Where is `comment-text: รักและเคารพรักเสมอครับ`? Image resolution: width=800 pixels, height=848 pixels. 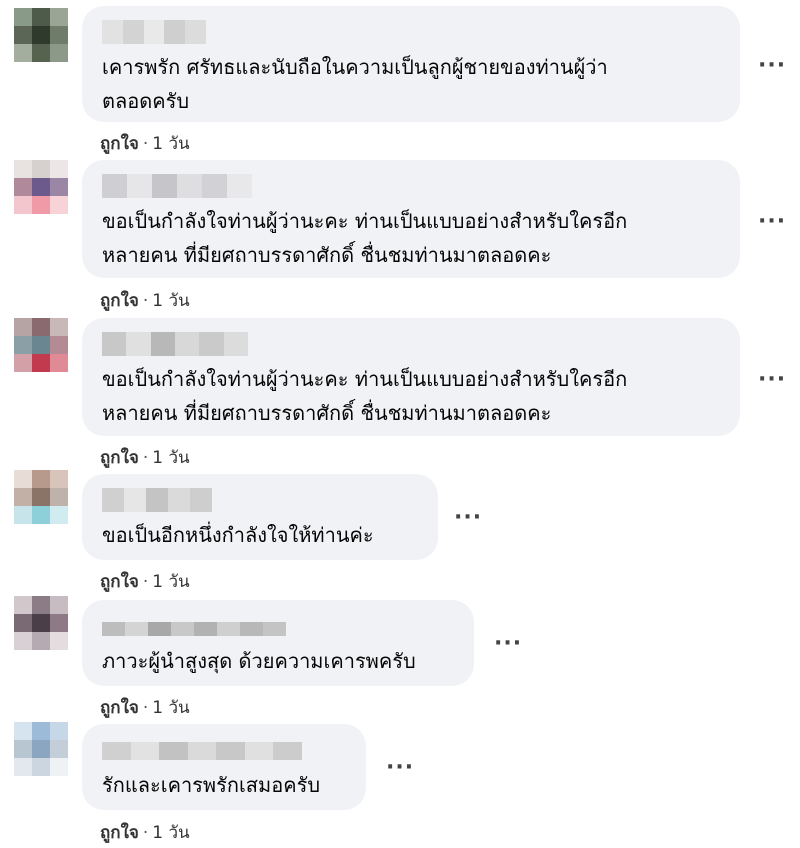 comment-text: รักและเคารพรักเสมอครับ is located at coordinates (211, 785).